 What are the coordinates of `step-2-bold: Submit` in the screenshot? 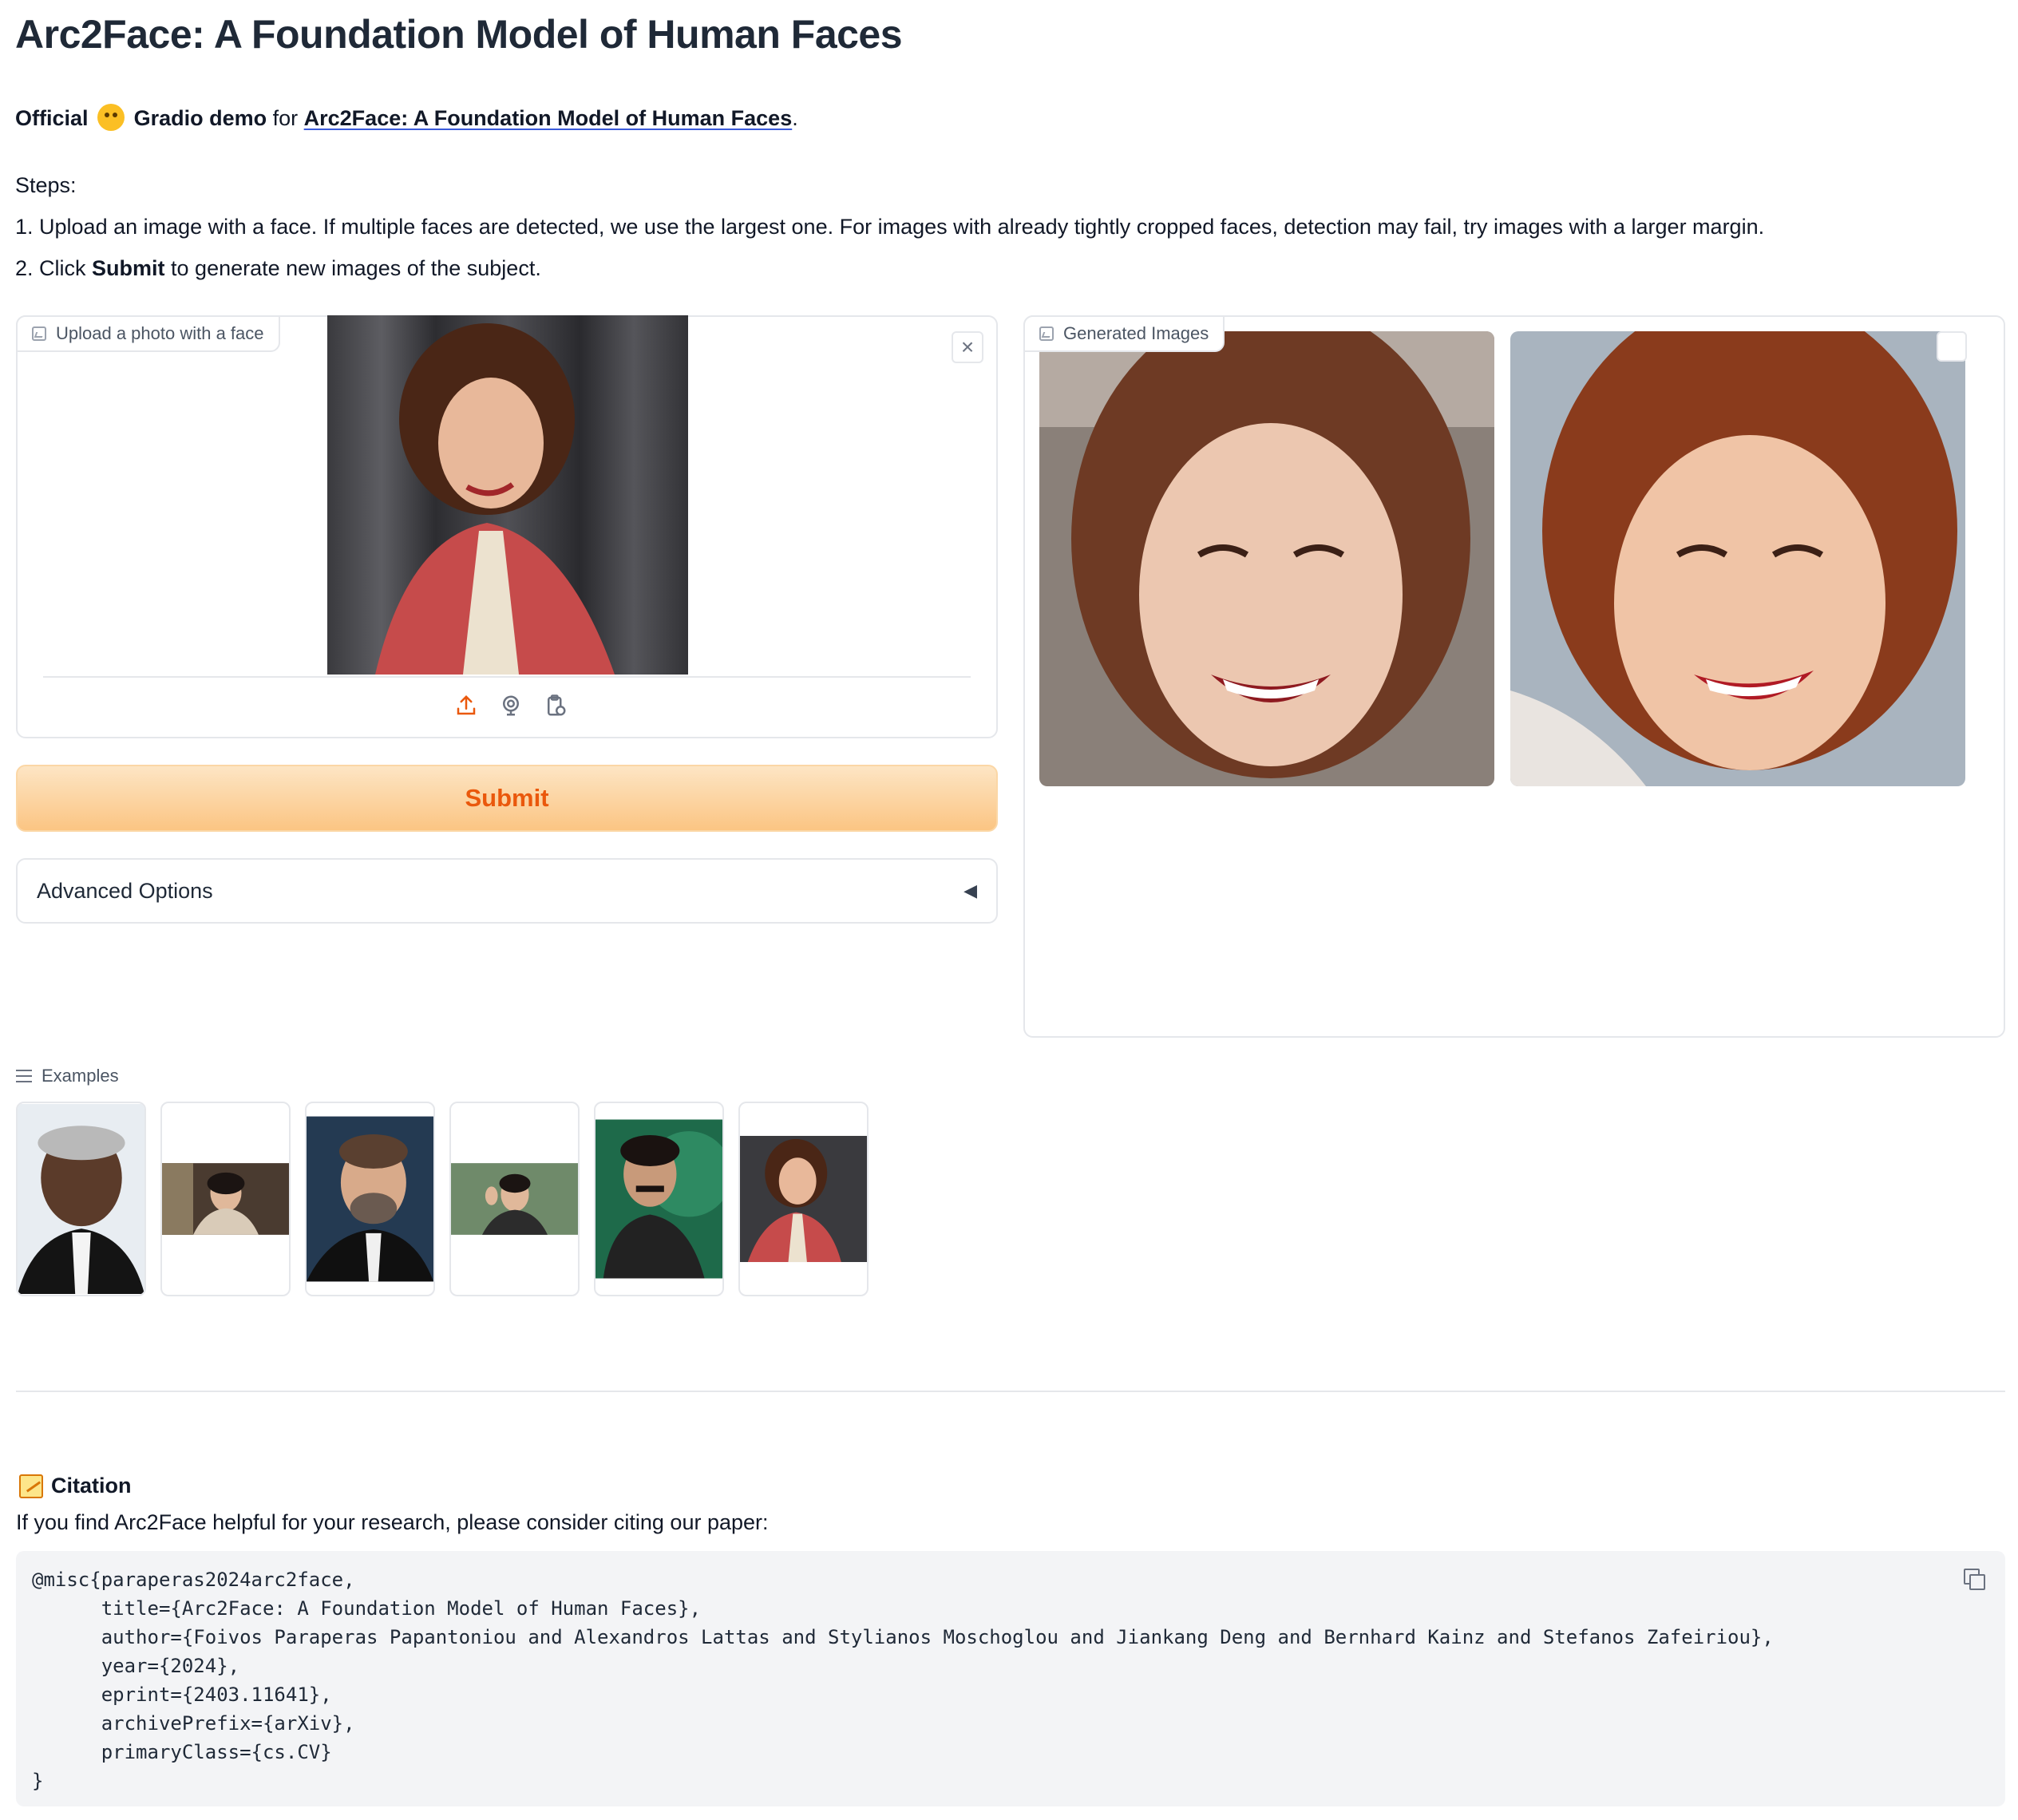 It's located at (129, 268).